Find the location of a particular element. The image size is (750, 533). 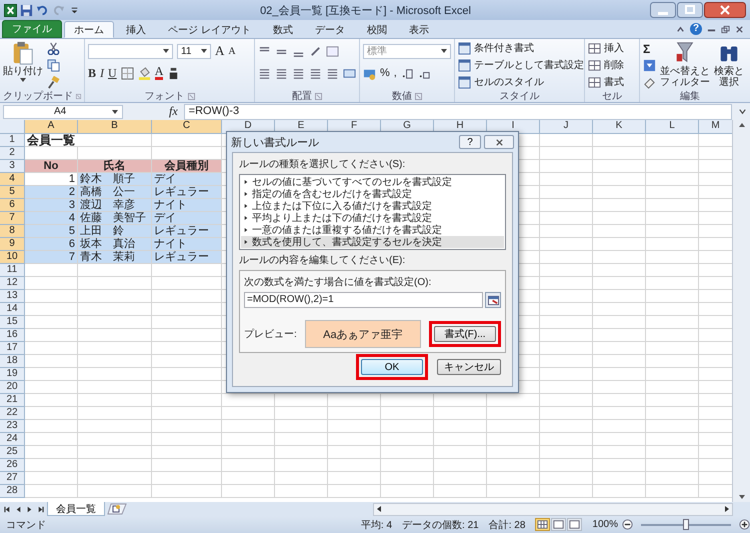

sheet-tab: 会員一覧 is located at coordinates (76, 509).